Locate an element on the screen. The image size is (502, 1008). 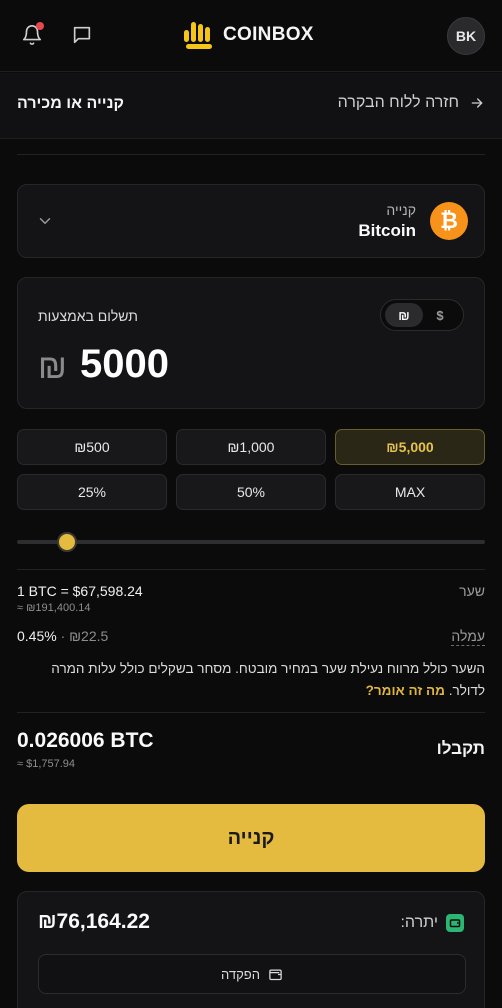
notification-dot is located at coordinates (40, 26).